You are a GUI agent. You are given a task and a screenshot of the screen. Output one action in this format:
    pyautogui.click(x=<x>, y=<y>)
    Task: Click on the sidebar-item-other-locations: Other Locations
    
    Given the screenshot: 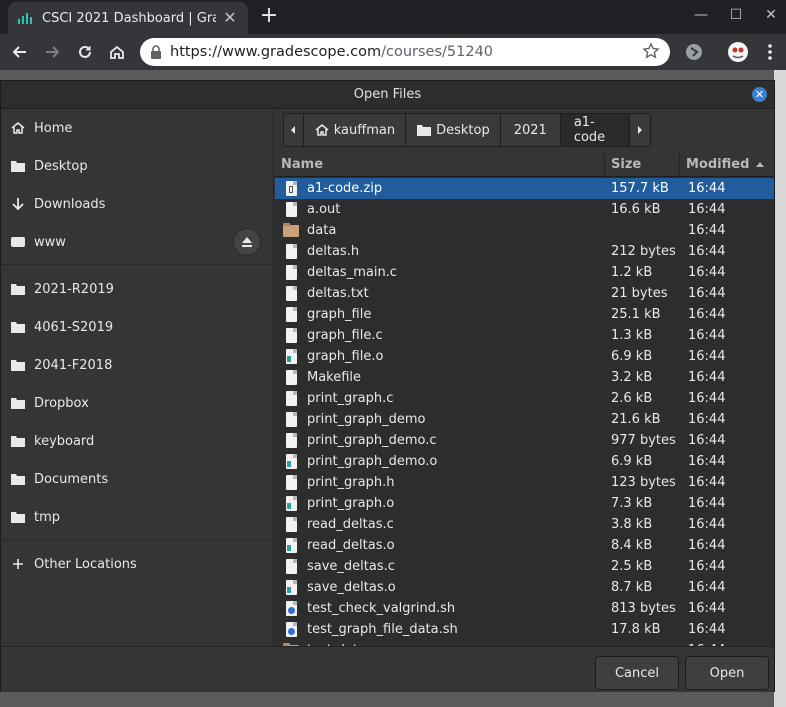 What is the action you would take?
    pyautogui.click(x=137, y=564)
    